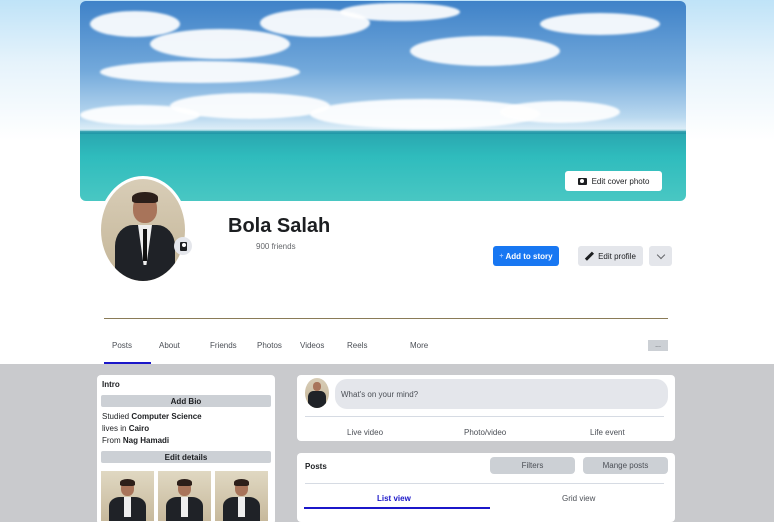  What do you see at coordinates (169, 345) in the screenshot?
I see `tab-about: About` at bounding box center [169, 345].